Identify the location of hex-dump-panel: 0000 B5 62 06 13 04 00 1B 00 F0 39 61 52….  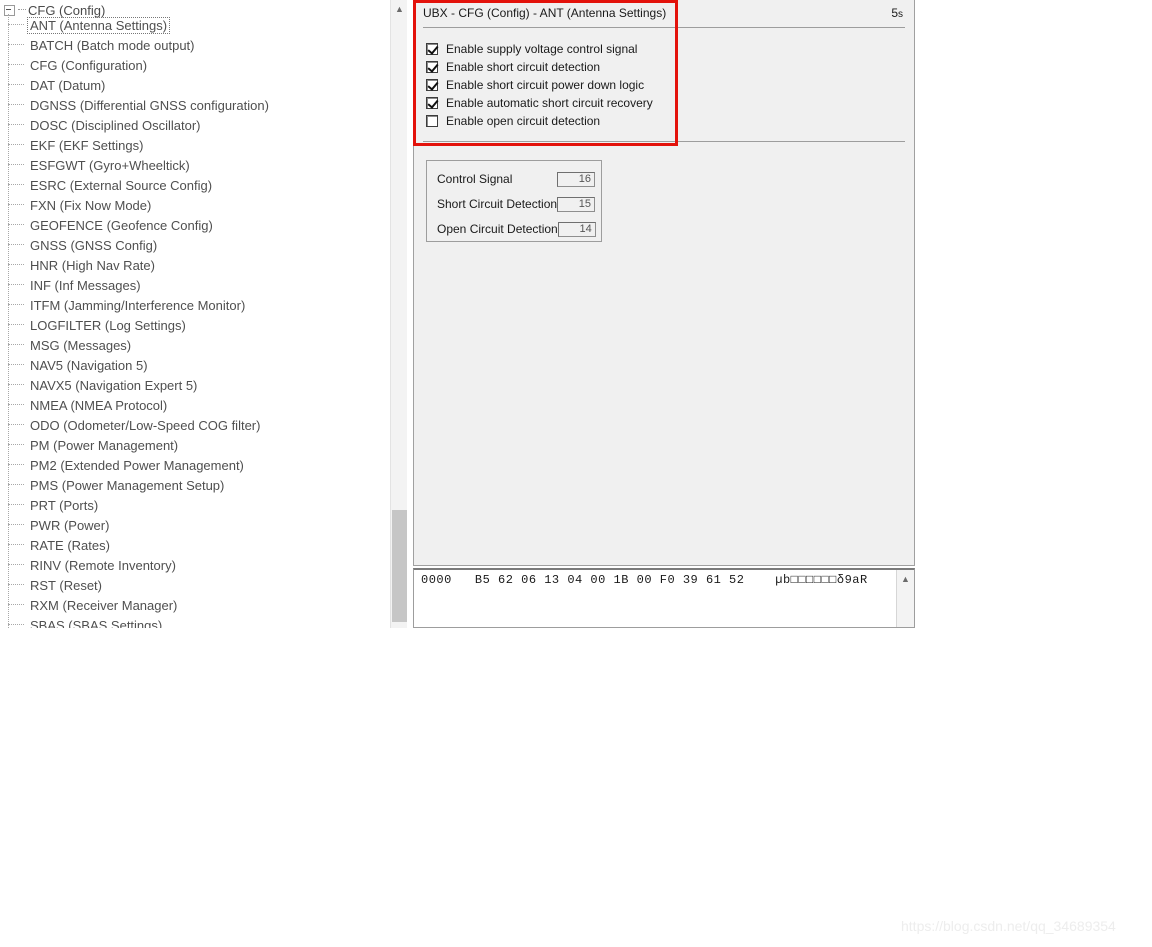
(664, 598).